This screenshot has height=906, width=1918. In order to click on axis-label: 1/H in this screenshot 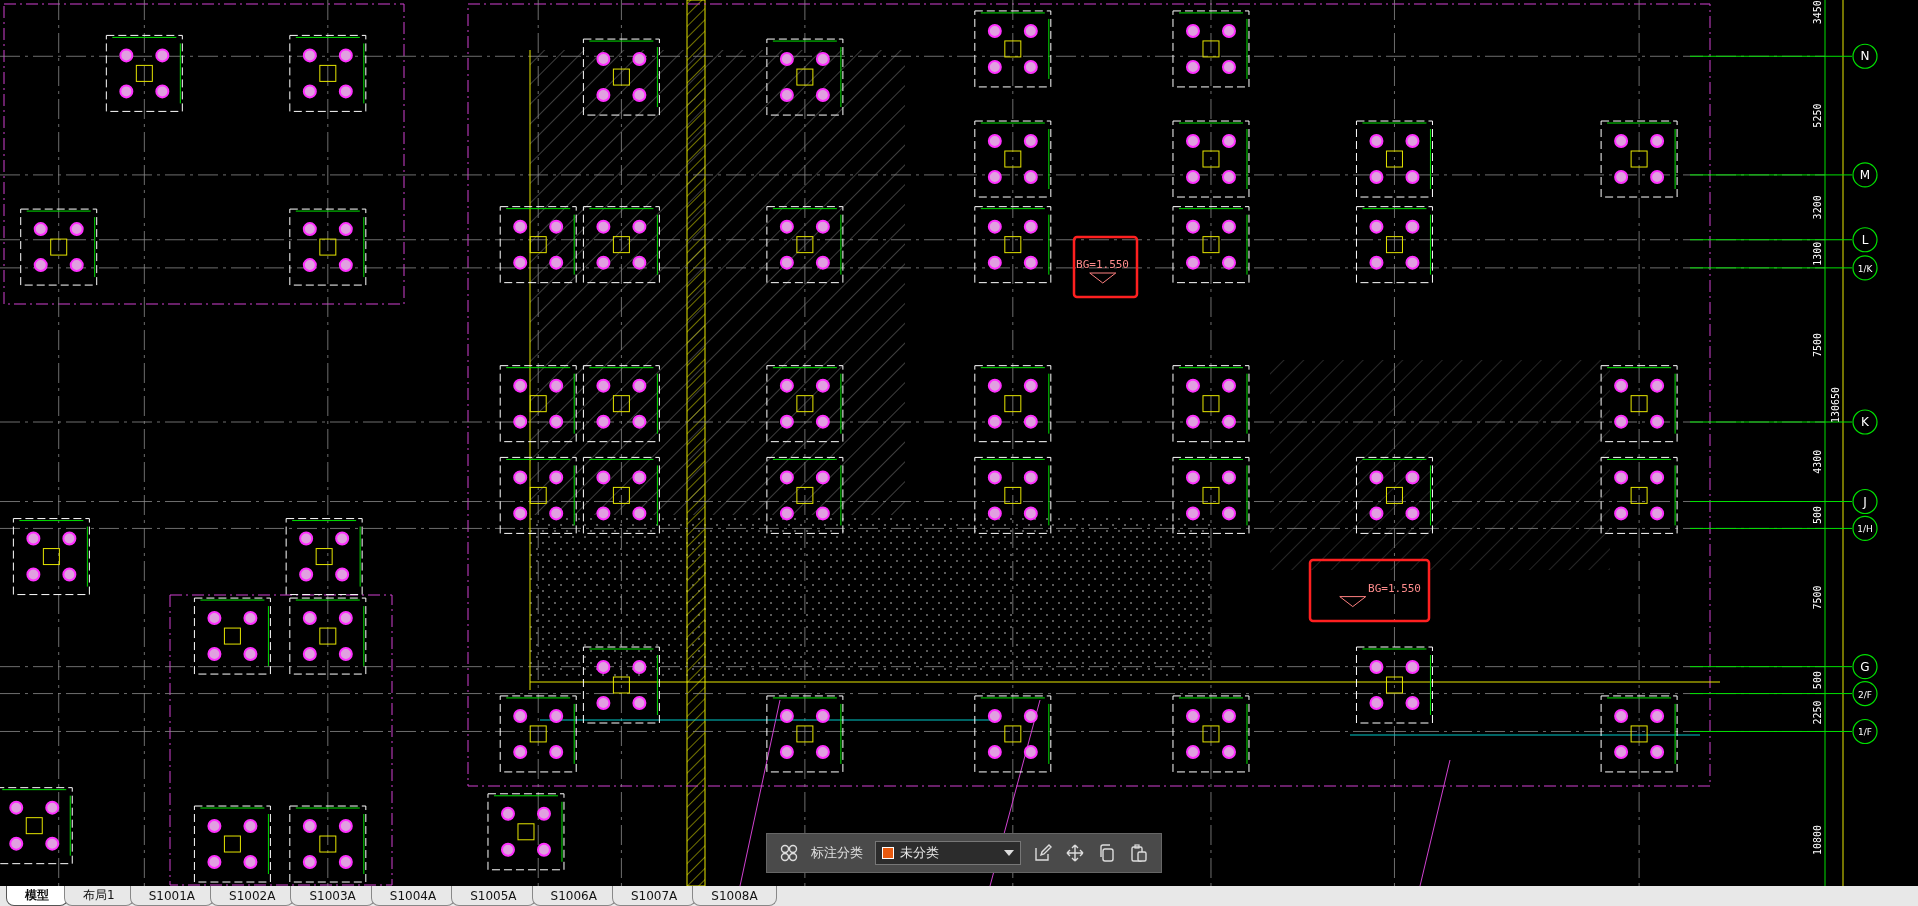, I will do `click(1865, 529)`.